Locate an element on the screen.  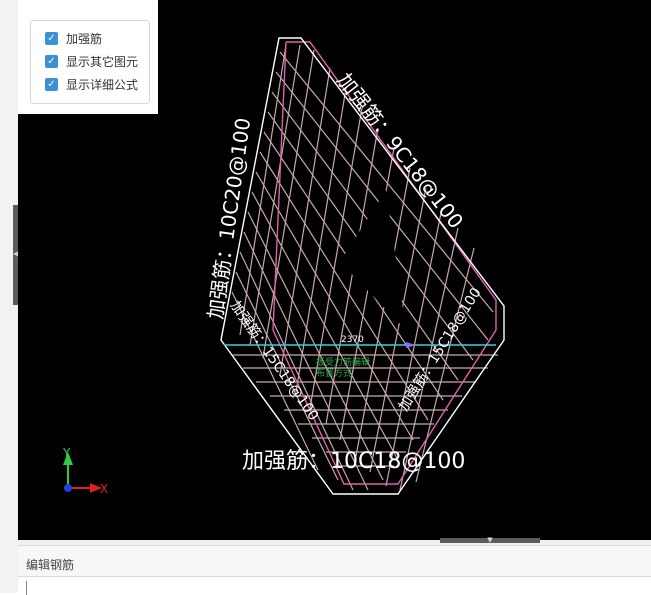
green-info-text-2: 布置方式 is located at coordinates (334, 373).